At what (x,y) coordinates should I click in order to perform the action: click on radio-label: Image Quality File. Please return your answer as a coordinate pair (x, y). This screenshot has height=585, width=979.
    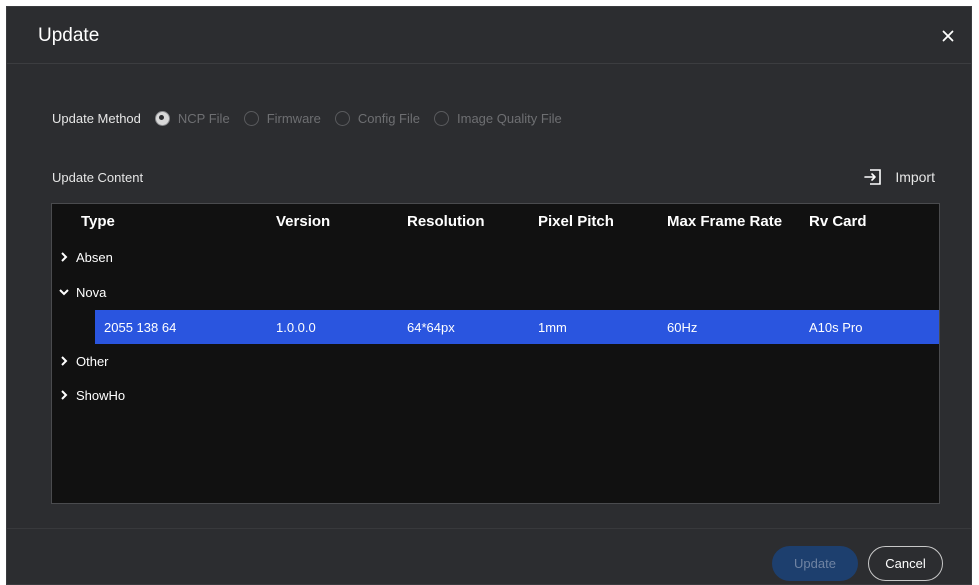
    Looking at the image, I should click on (509, 118).